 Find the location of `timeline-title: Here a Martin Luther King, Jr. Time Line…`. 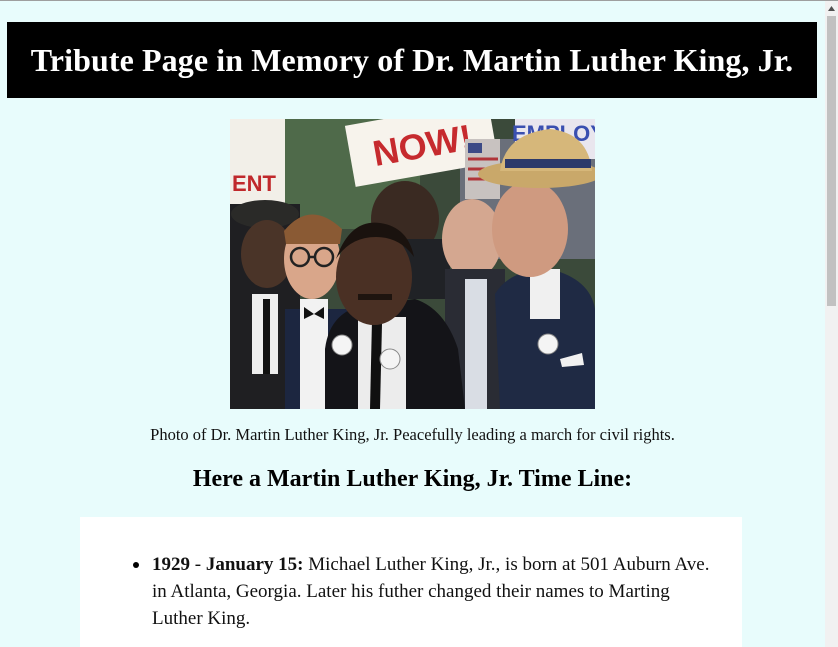

timeline-title: Here a Martin Luther King, Jr. Time Line… is located at coordinates (412, 479).